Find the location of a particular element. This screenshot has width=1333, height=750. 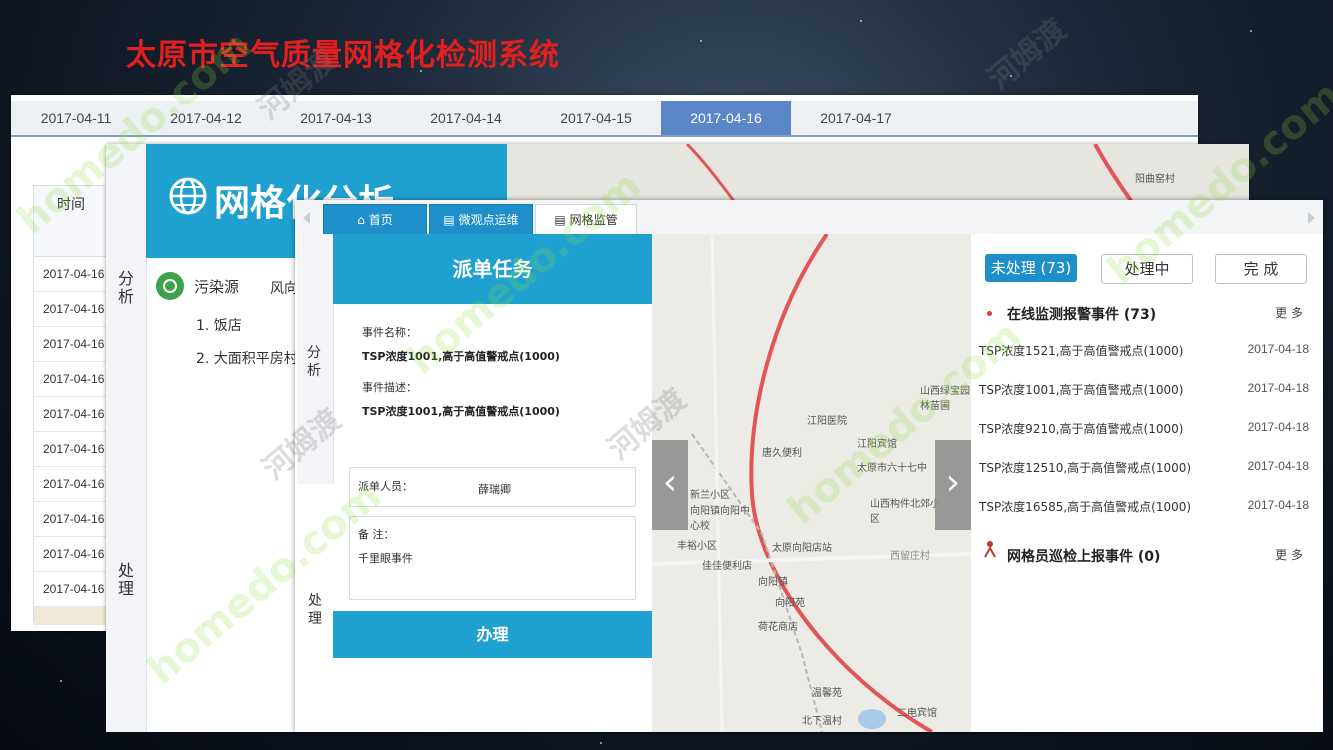

online-events-title: 在线监测报警事件 (73) is located at coordinates (1082, 315).